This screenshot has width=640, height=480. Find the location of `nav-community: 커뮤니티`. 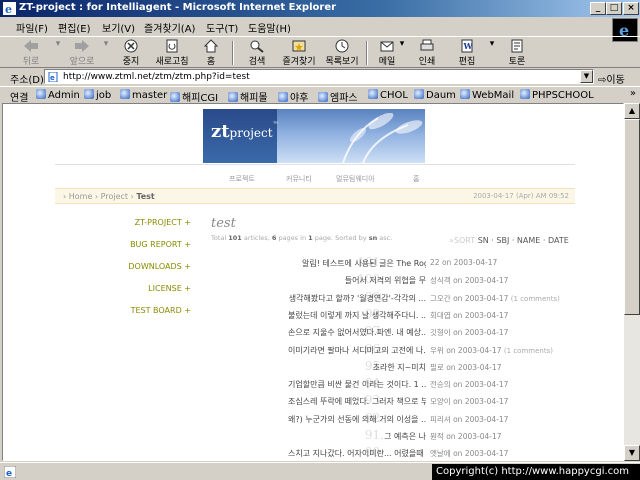

nav-community: 커뮤니티 is located at coordinates (299, 179).